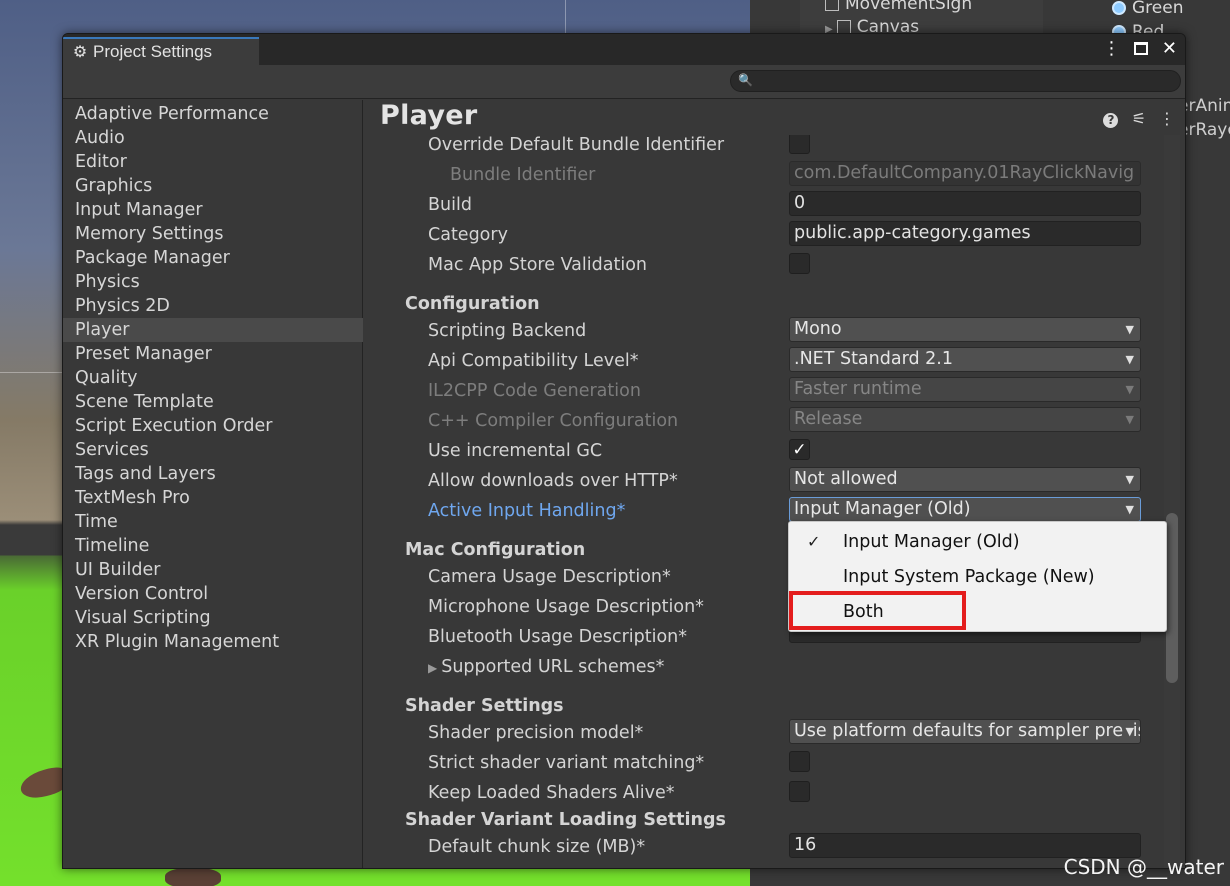 The height and width of the screenshot is (886, 1230). I want to click on sidebar-item-preset-manager: Preset Manager, so click(213, 354).